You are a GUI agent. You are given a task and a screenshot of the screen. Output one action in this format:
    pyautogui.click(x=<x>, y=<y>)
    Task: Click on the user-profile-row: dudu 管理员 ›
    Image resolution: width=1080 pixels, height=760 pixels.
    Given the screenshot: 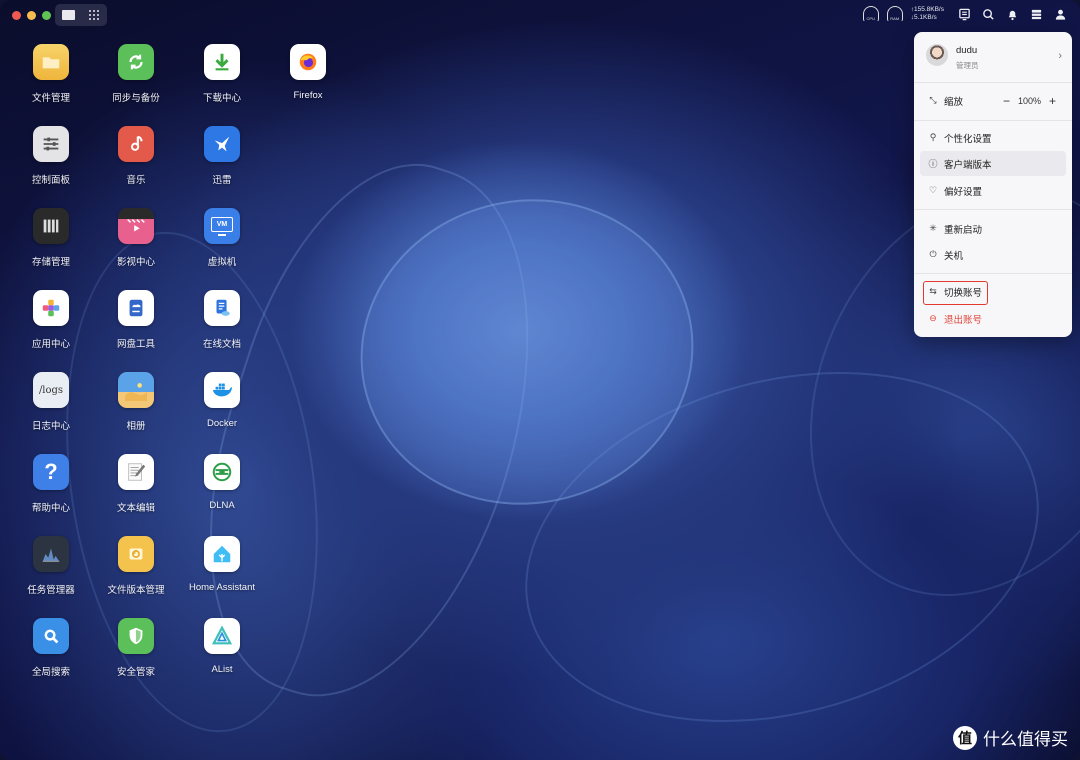 What is the action you would take?
    pyautogui.click(x=993, y=57)
    